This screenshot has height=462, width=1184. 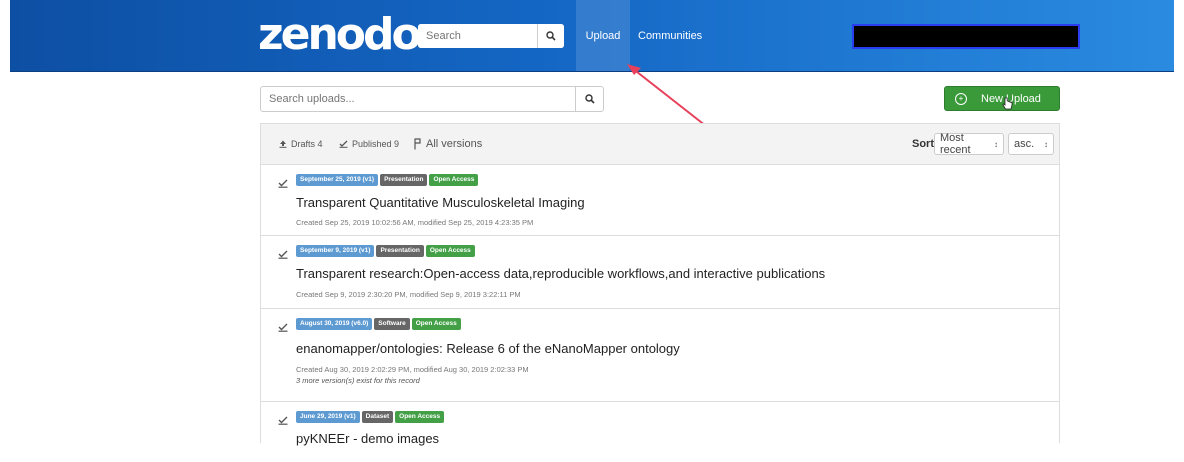 What do you see at coordinates (337, 180) in the screenshot?
I see `date-badge: September 25, 2019 (v1)` at bounding box center [337, 180].